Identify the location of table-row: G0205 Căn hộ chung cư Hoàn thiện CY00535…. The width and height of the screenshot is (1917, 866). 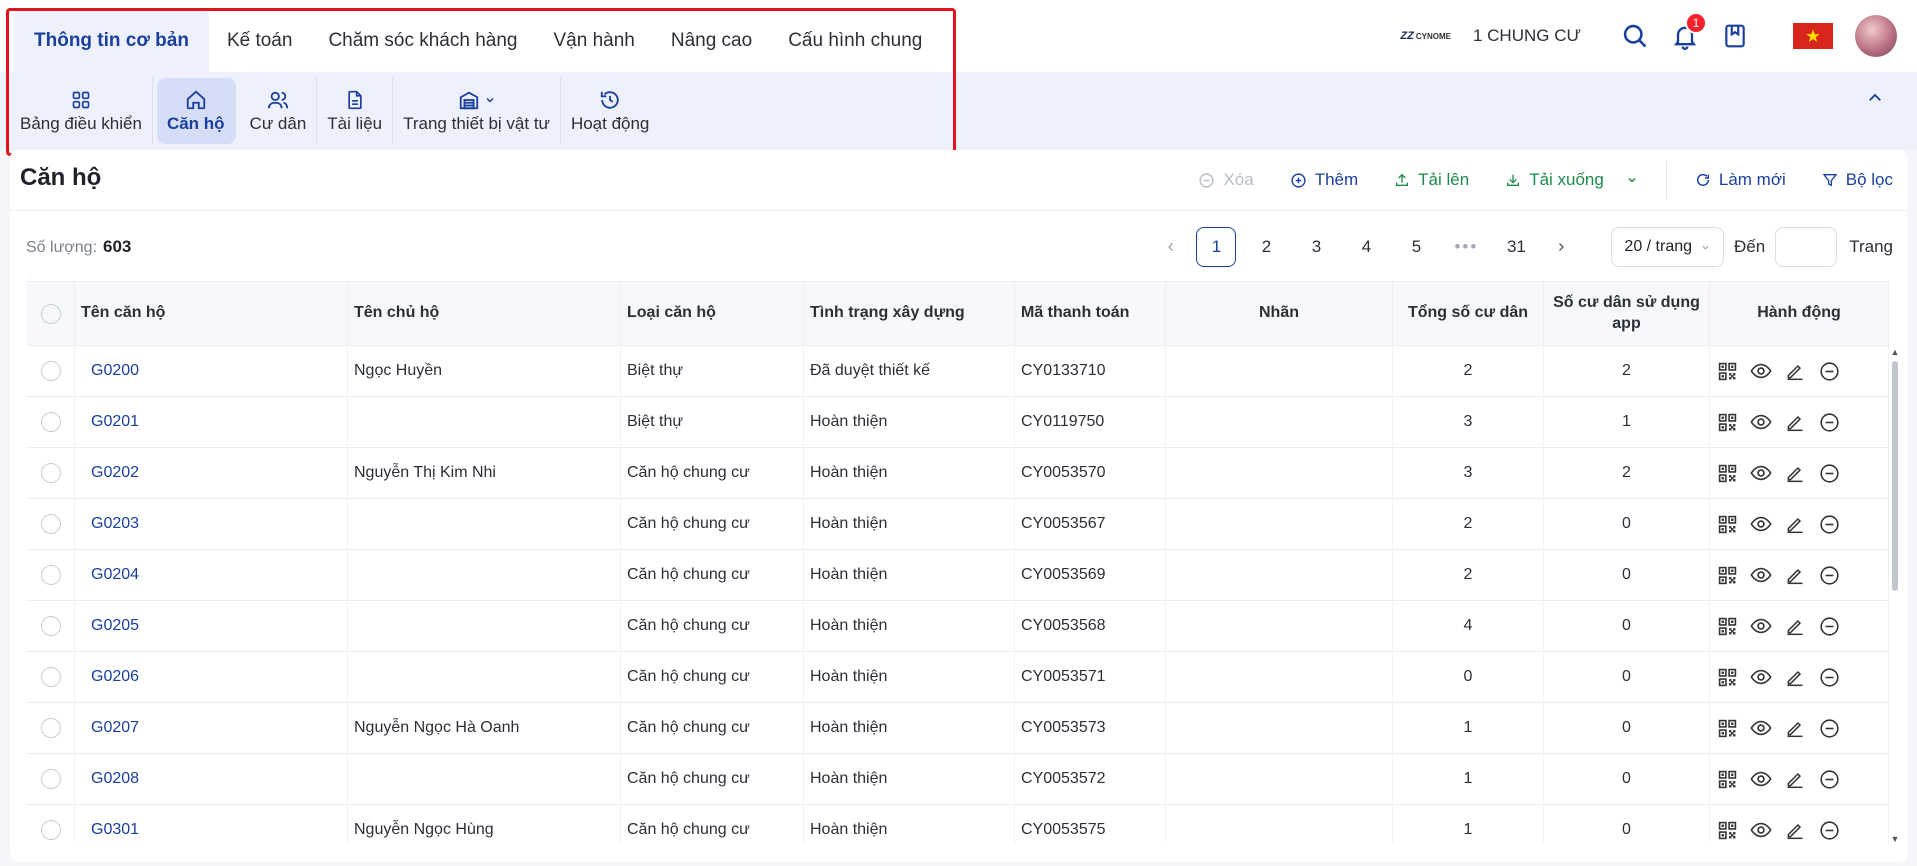
(958, 626).